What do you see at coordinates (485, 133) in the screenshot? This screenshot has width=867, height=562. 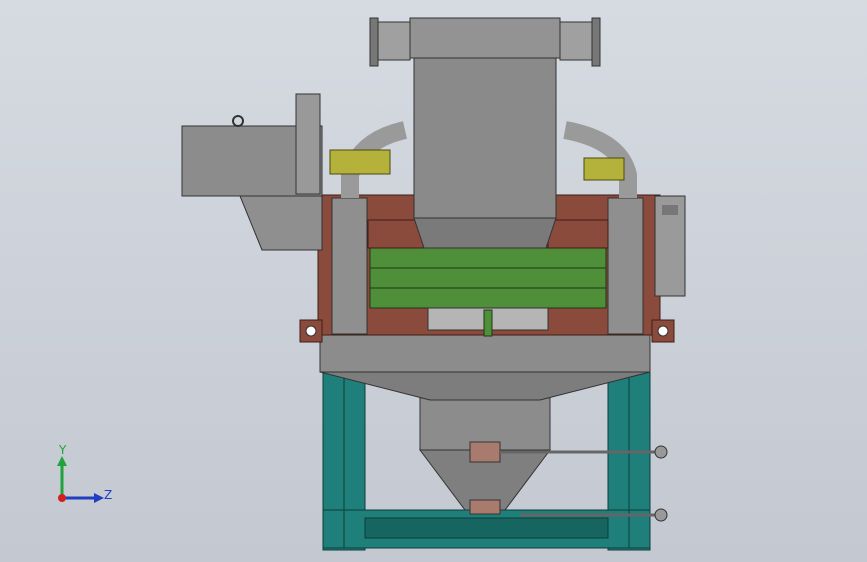 I see `central-chute` at bounding box center [485, 133].